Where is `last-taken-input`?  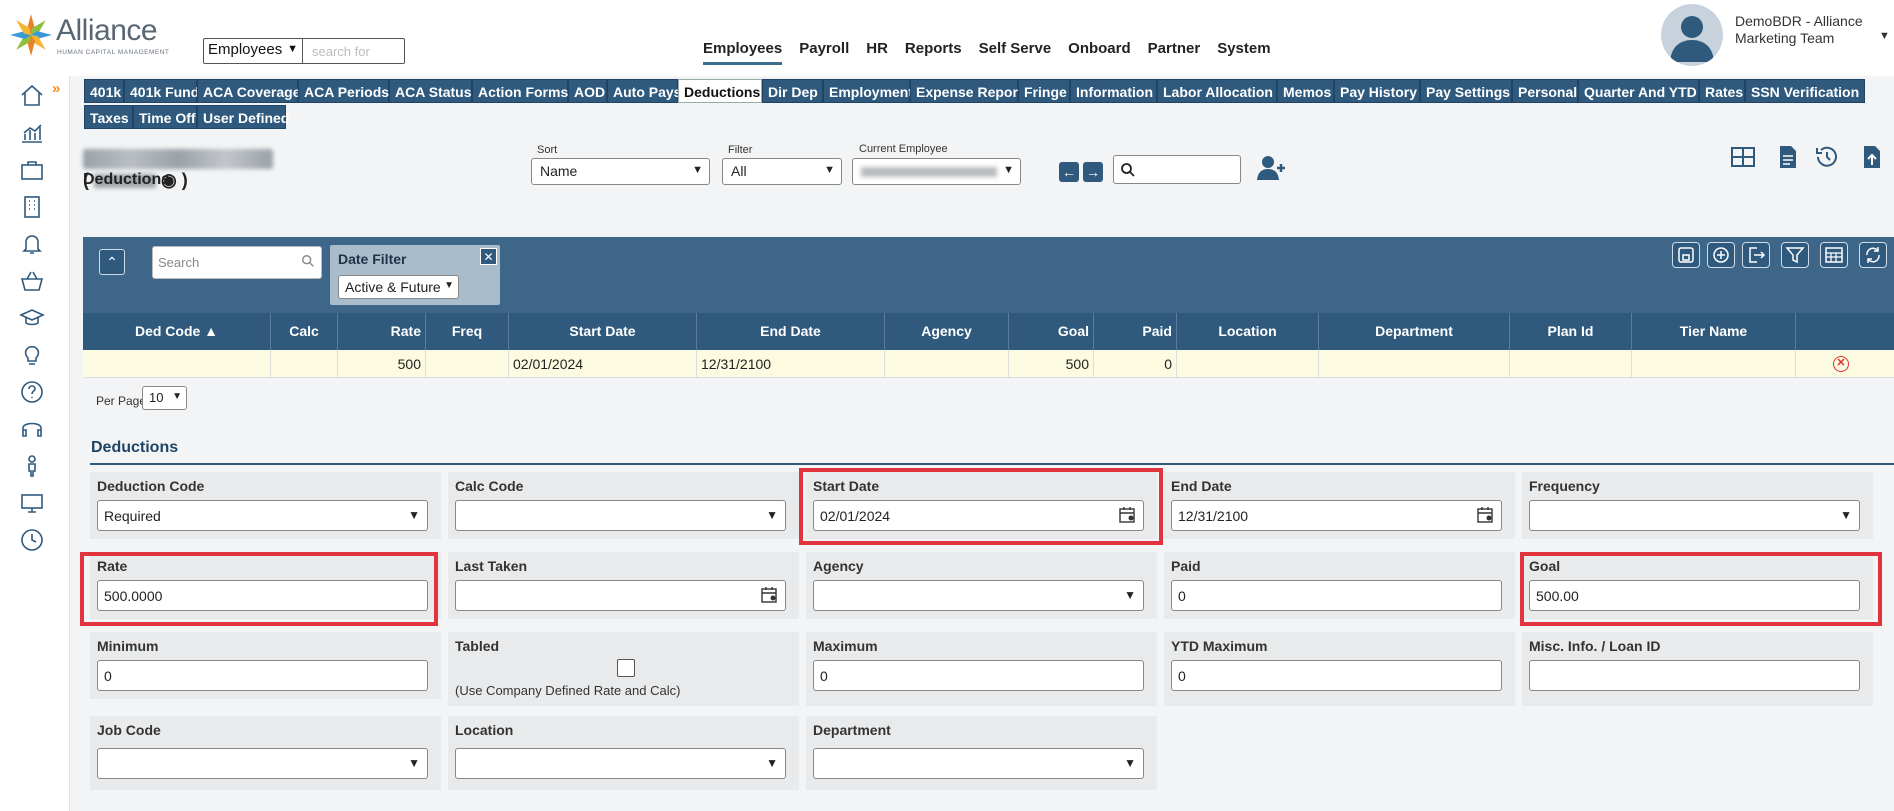 last-taken-input is located at coordinates (620, 595).